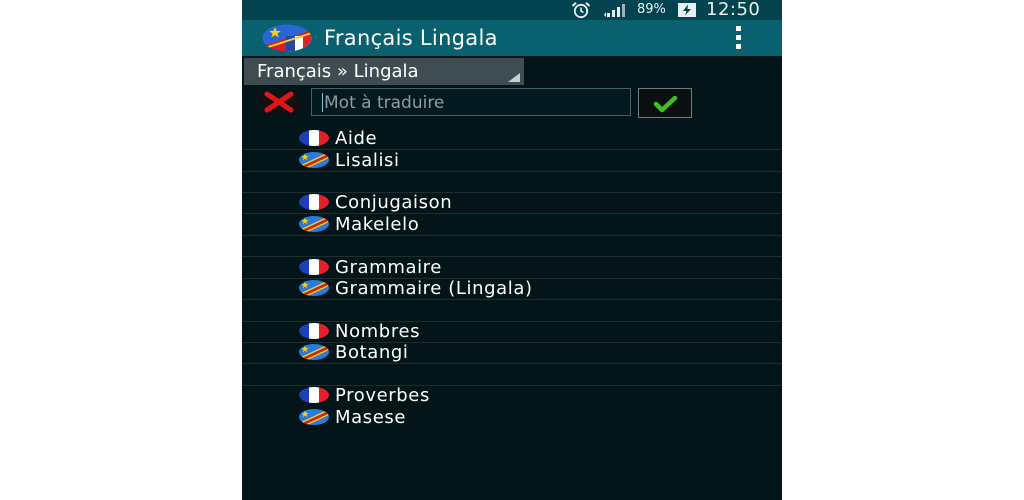 This screenshot has width=1024, height=500. I want to click on clear-button, so click(279, 102).